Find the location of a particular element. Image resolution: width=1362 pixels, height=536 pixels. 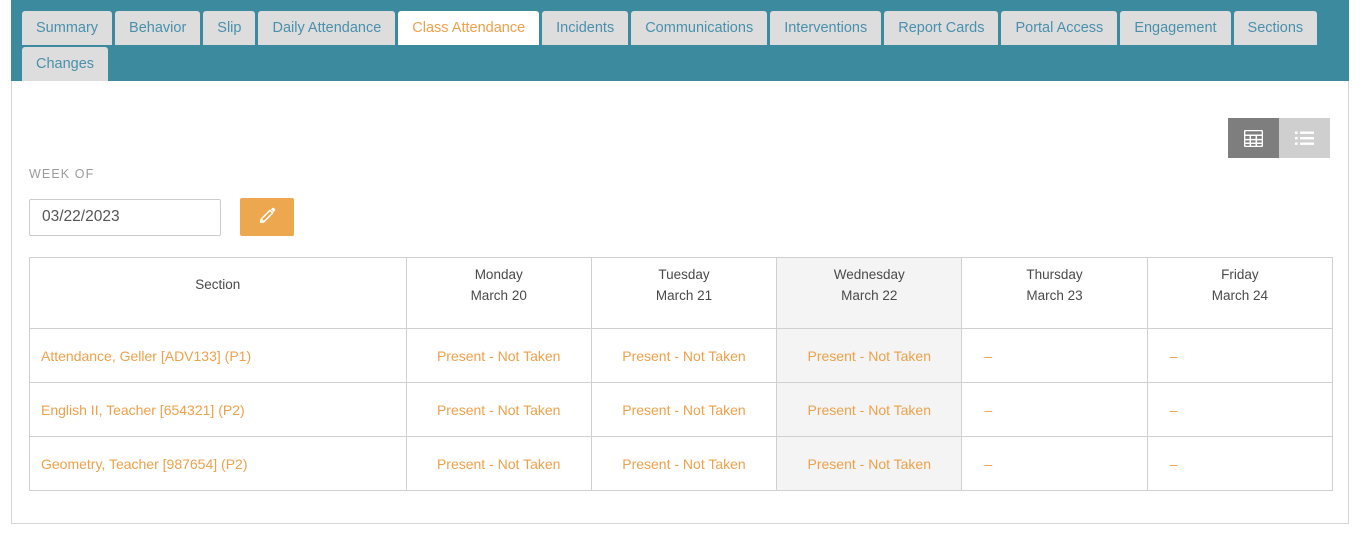

section-link: Attendance, Geller [ADV133] (P1) is located at coordinates (218, 355).